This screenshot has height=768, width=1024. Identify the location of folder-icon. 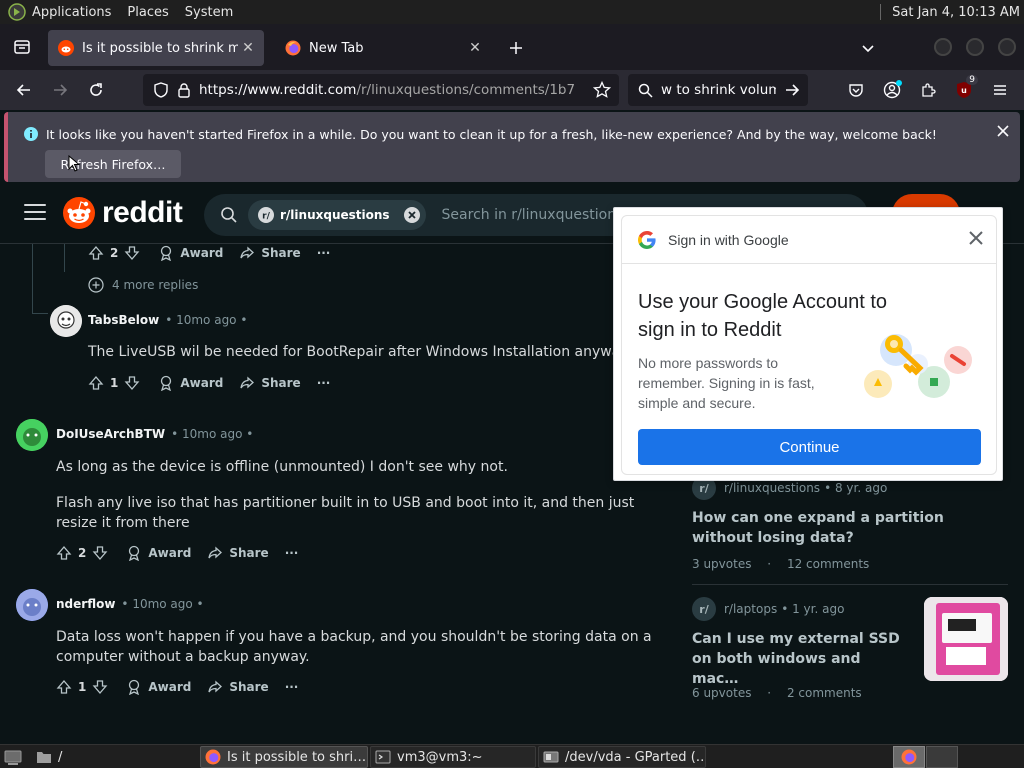
(44, 757).